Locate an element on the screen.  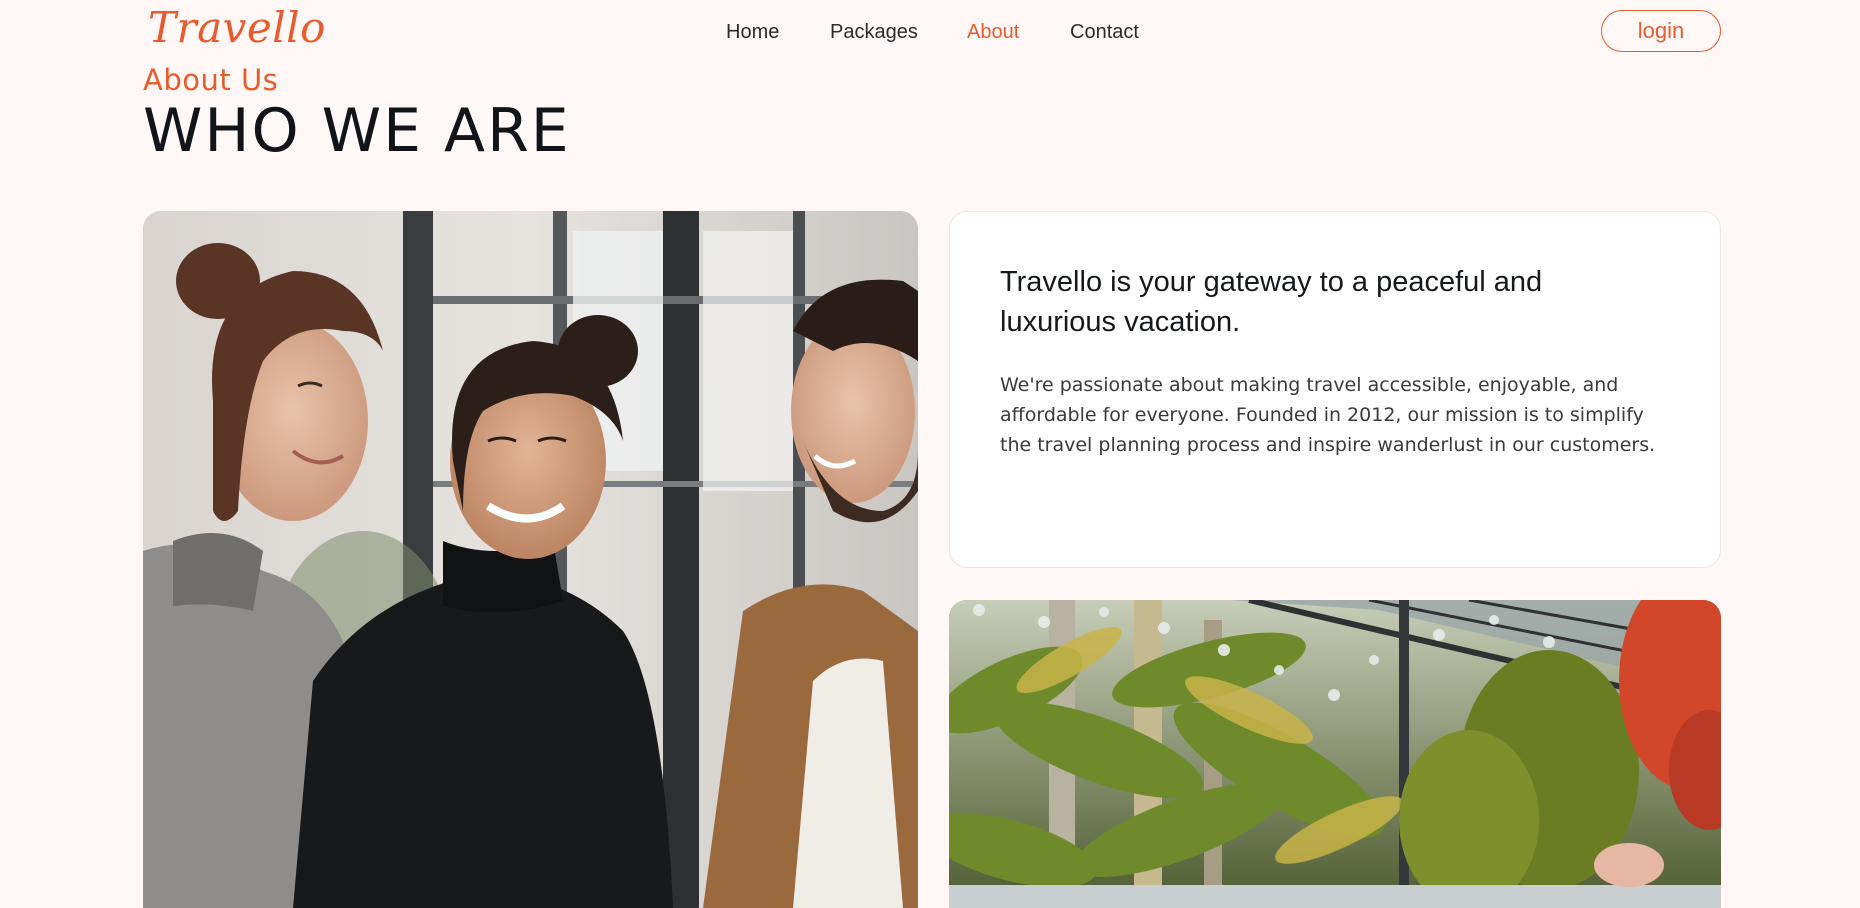
main-nav: Home Packages About Contact is located at coordinates (930, 33).